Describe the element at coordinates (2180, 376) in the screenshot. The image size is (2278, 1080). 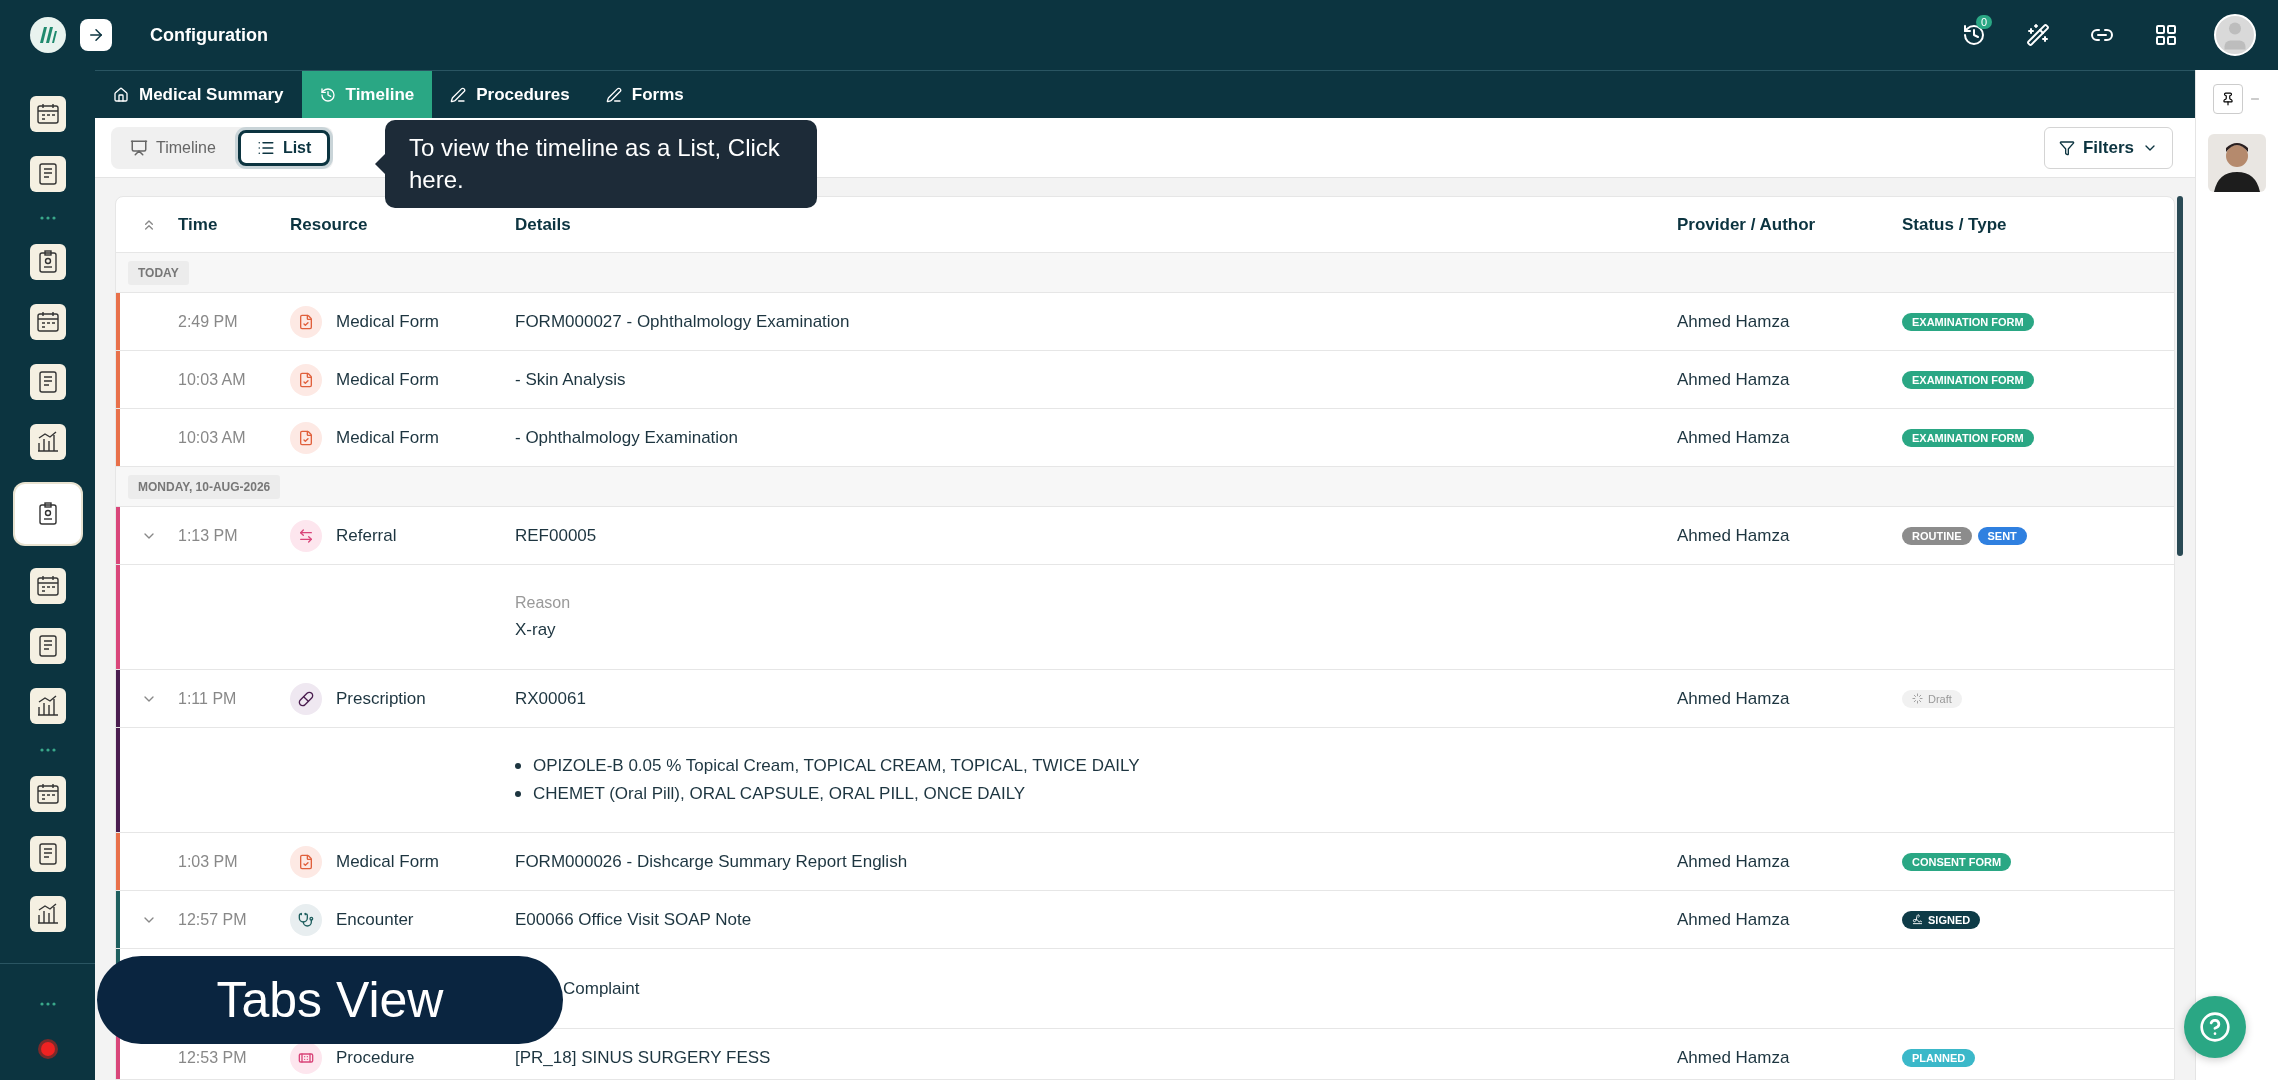
I see `scrollbar` at that location.